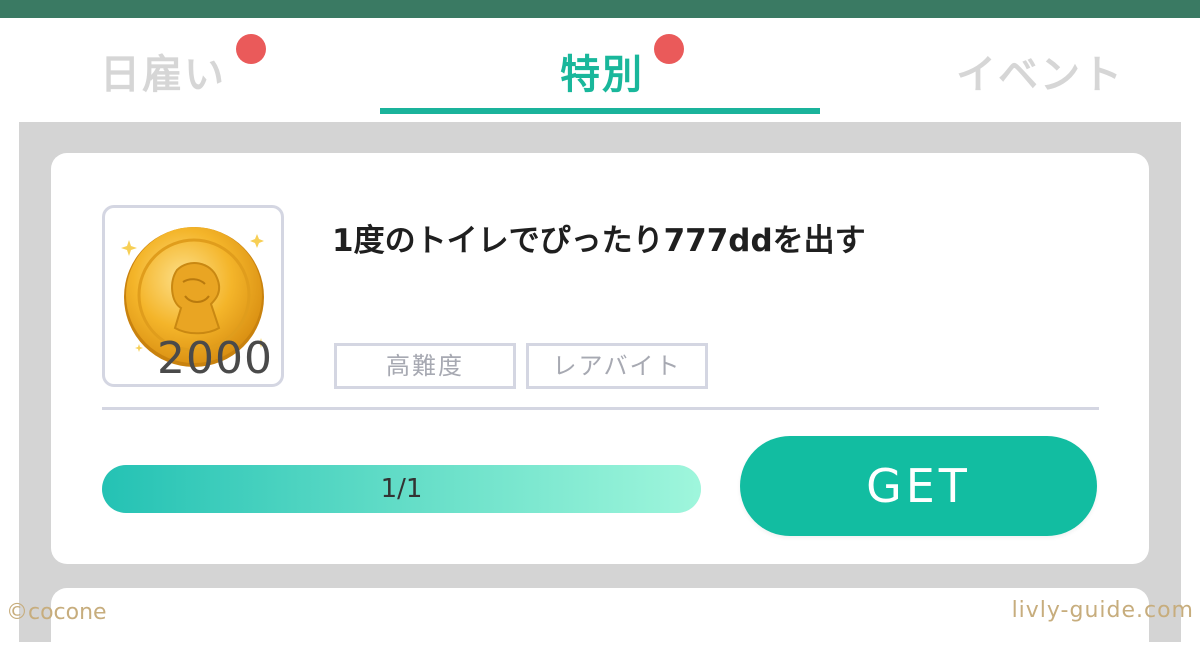  I want to click on copyright-watermark: ©cocone, so click(56, 612).